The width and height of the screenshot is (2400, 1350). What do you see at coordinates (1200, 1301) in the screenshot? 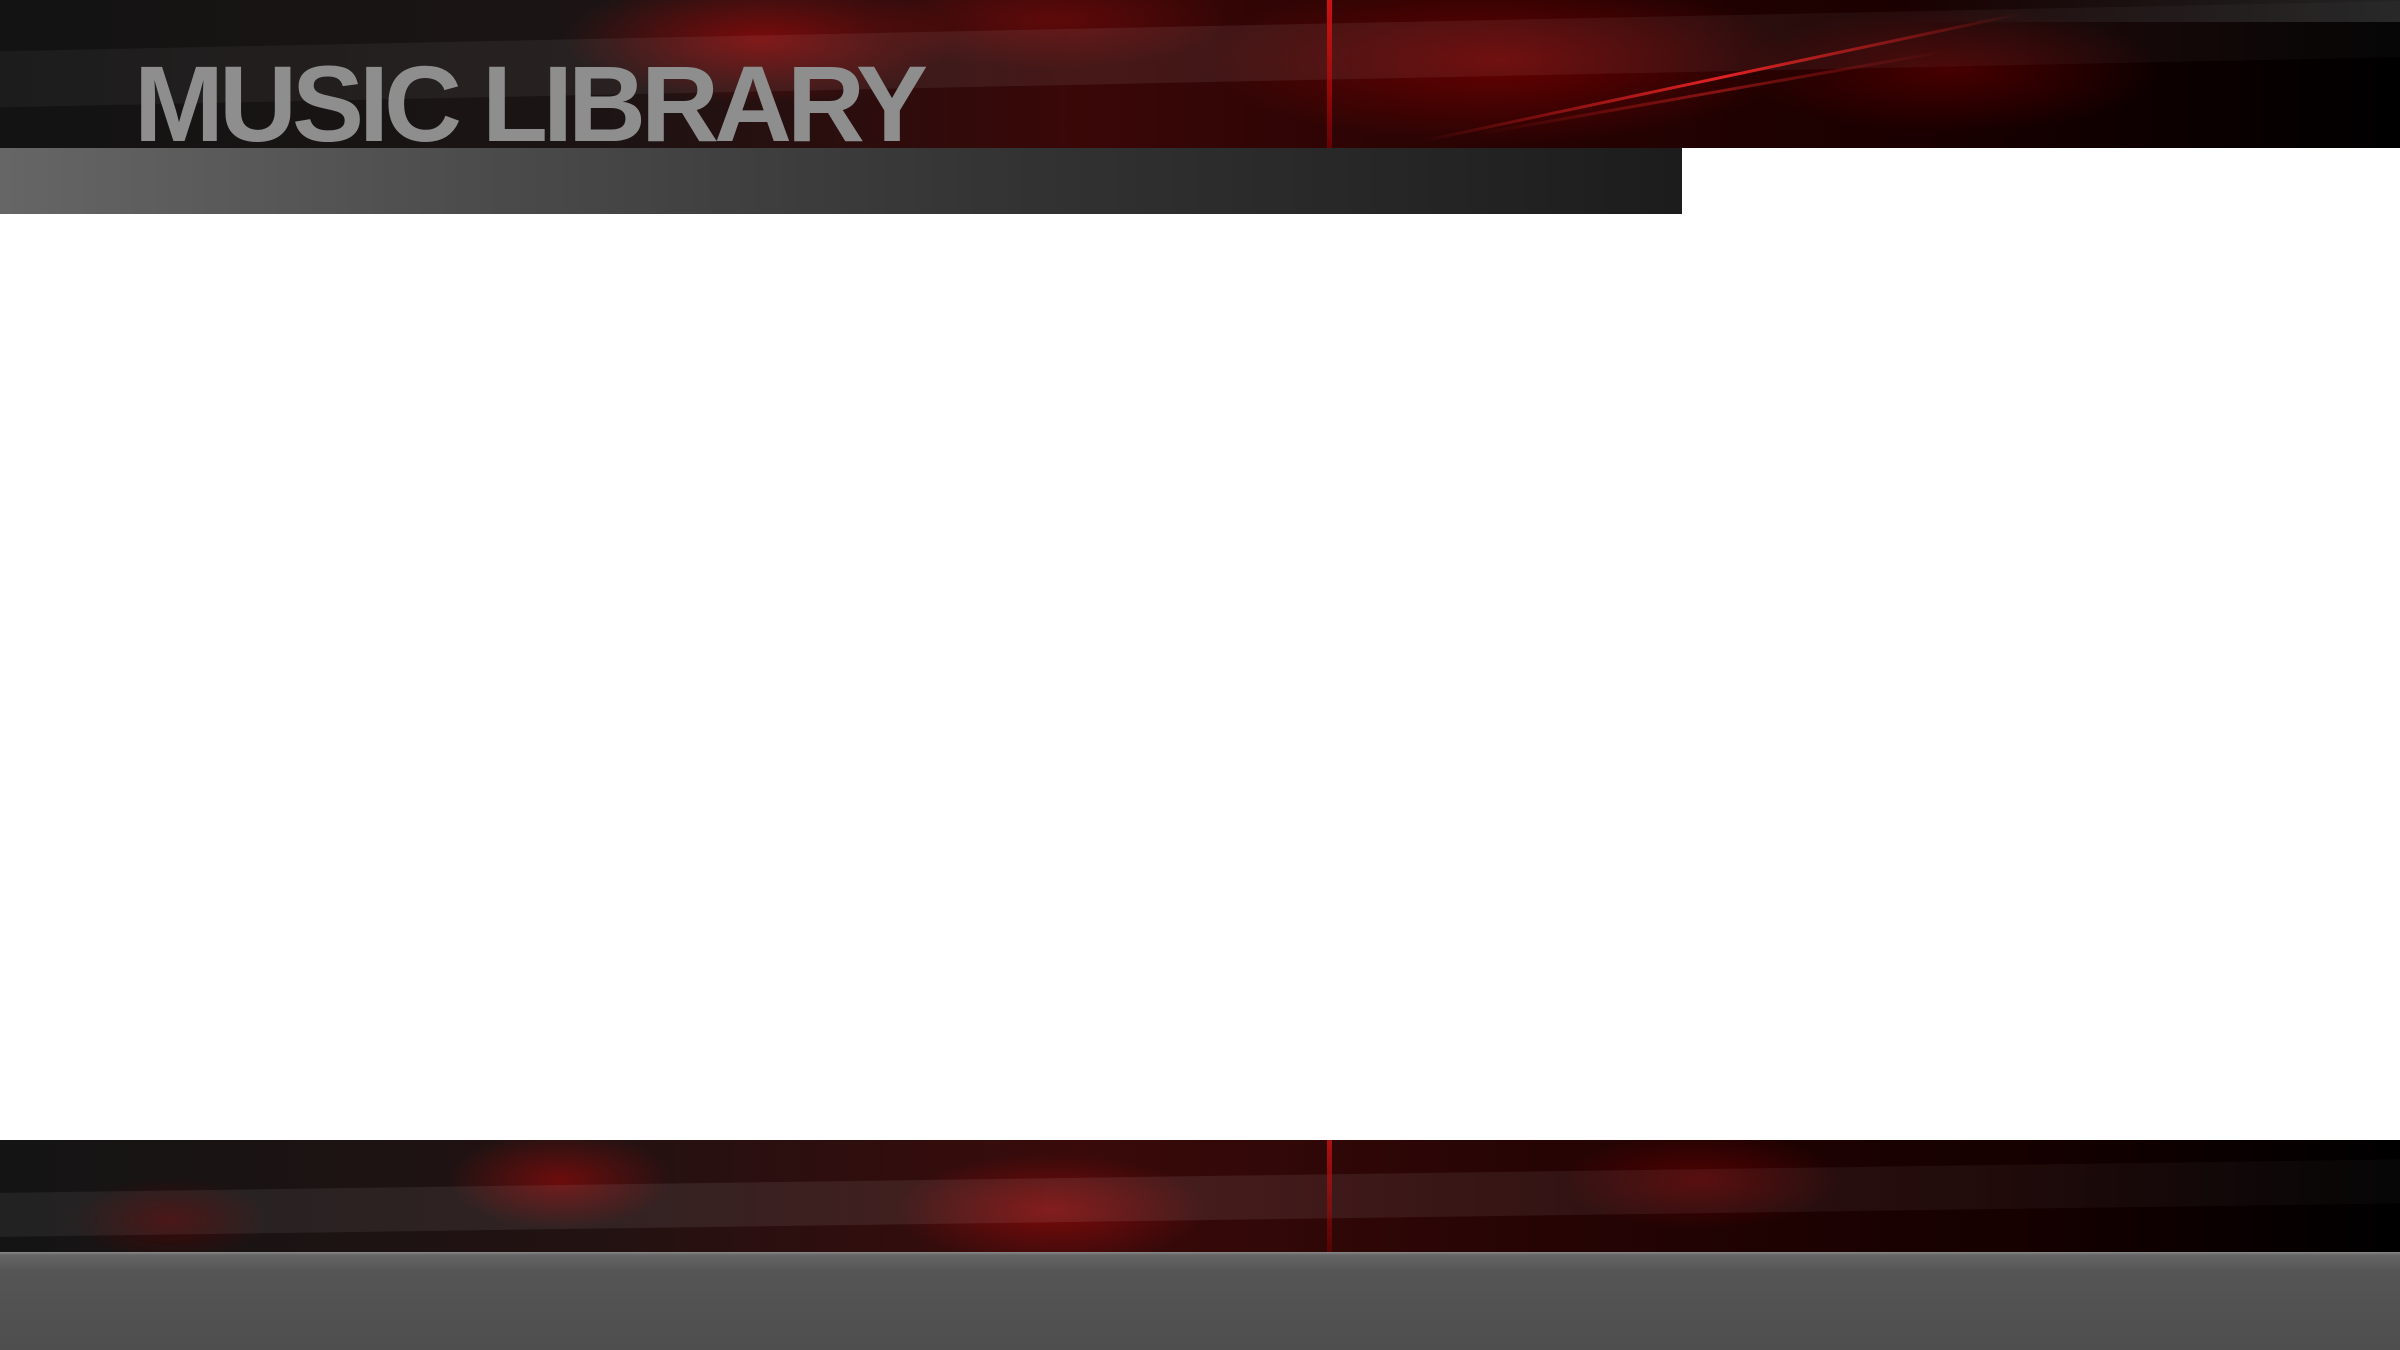
I see `bottom-bar` at bounding box center [1200, 1301].